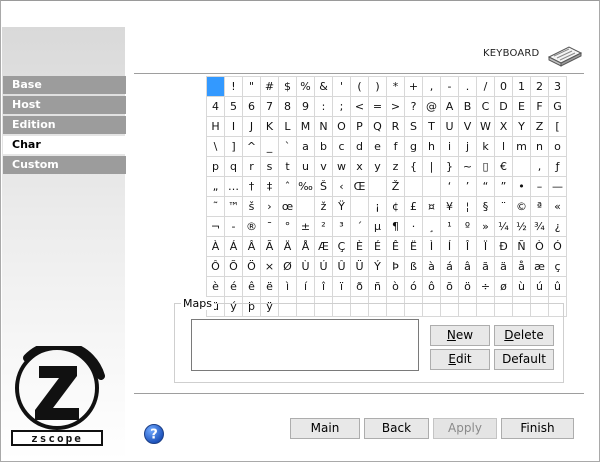 The height and width of the screenshot is (462, 600). What do you see at coordinates (341, 106) in the screenshot?
I see `char-cell: ;` at bounding box center [341, 106].